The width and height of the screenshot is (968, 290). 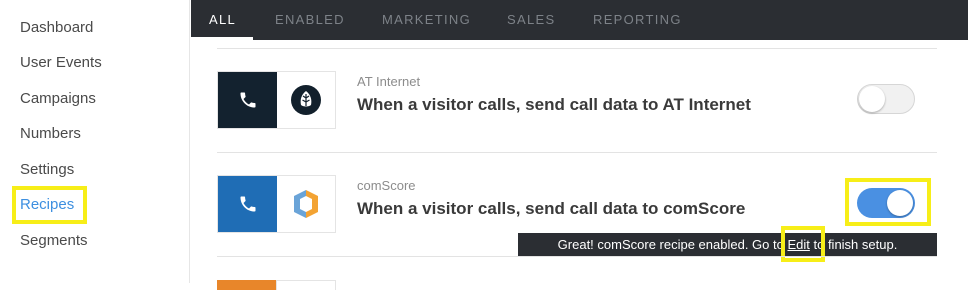 I want to click on recipe-vendor: AT Internet, so click(x=389, y=81).